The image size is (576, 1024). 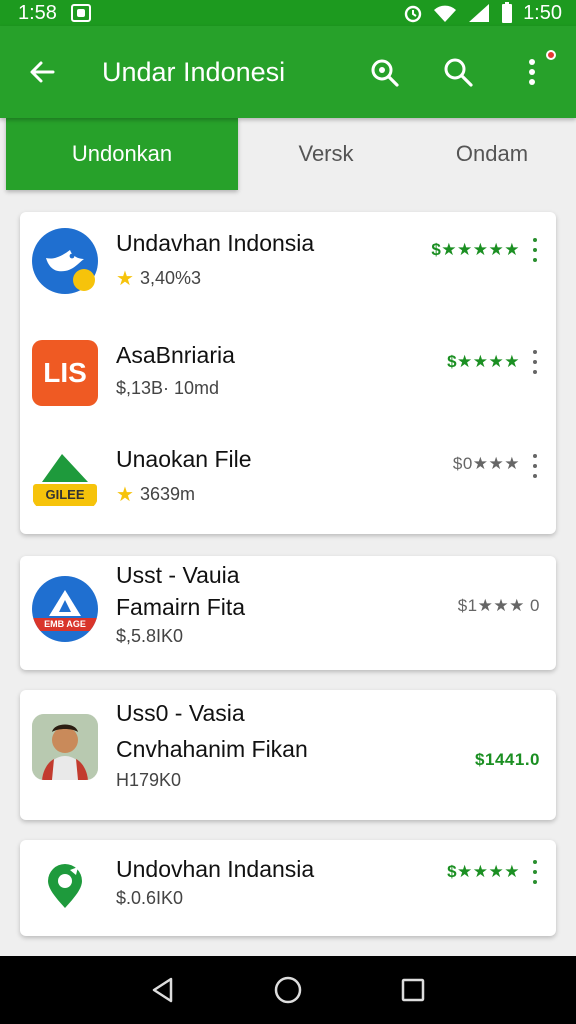 I want to click on alarm-icon, so click(x=413, y=14).